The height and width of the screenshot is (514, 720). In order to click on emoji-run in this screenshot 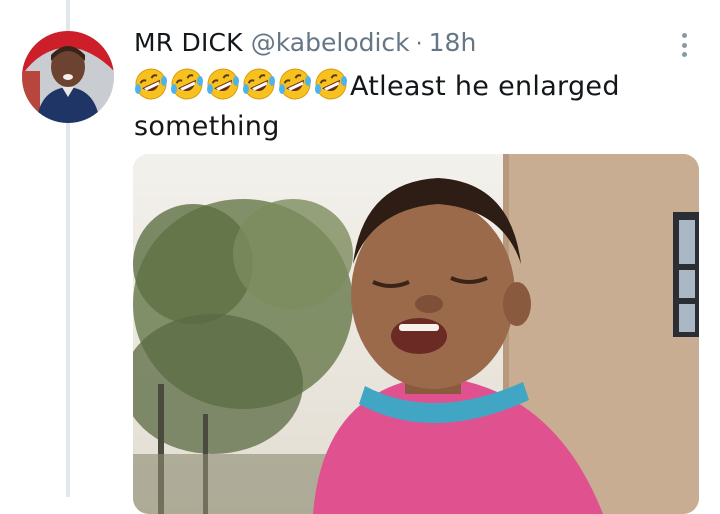, I will do `click(242, 84)`.